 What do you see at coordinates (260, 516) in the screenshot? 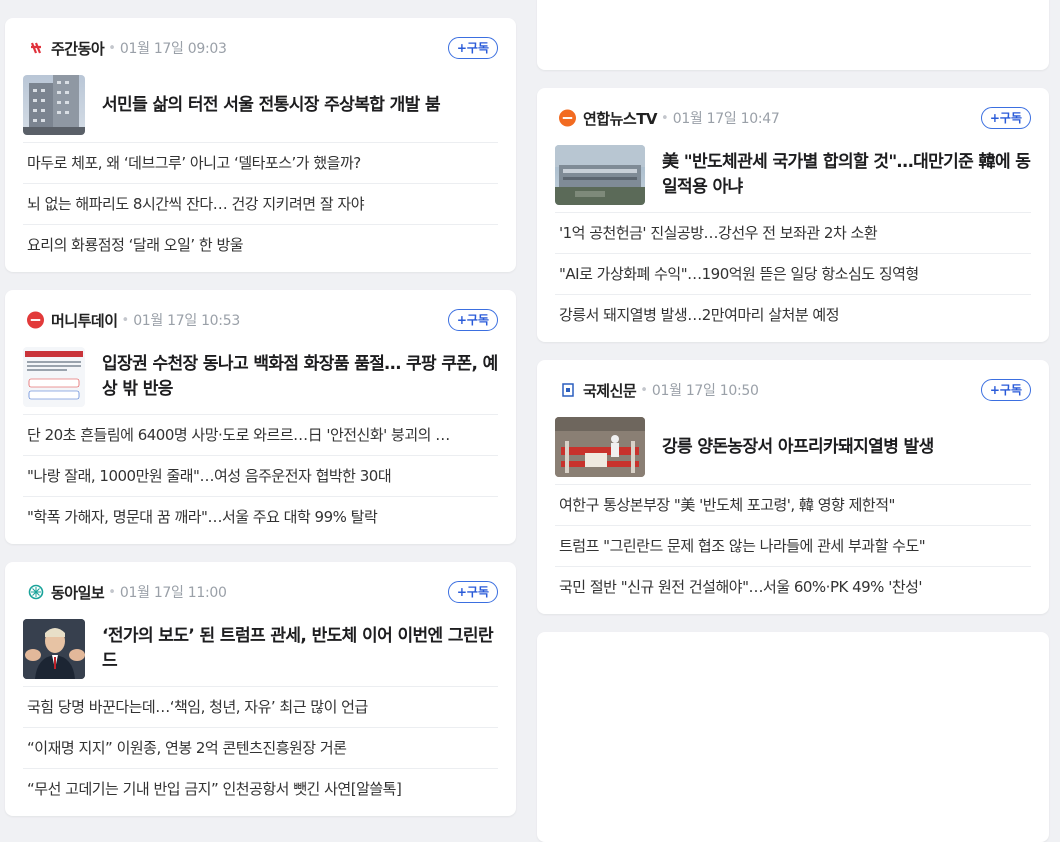
I see `list-item: "학폭 가해자, 명문대 꿈 깨라"…서울 주요 대학 99% 탈락` at bounding box center [260, 516].